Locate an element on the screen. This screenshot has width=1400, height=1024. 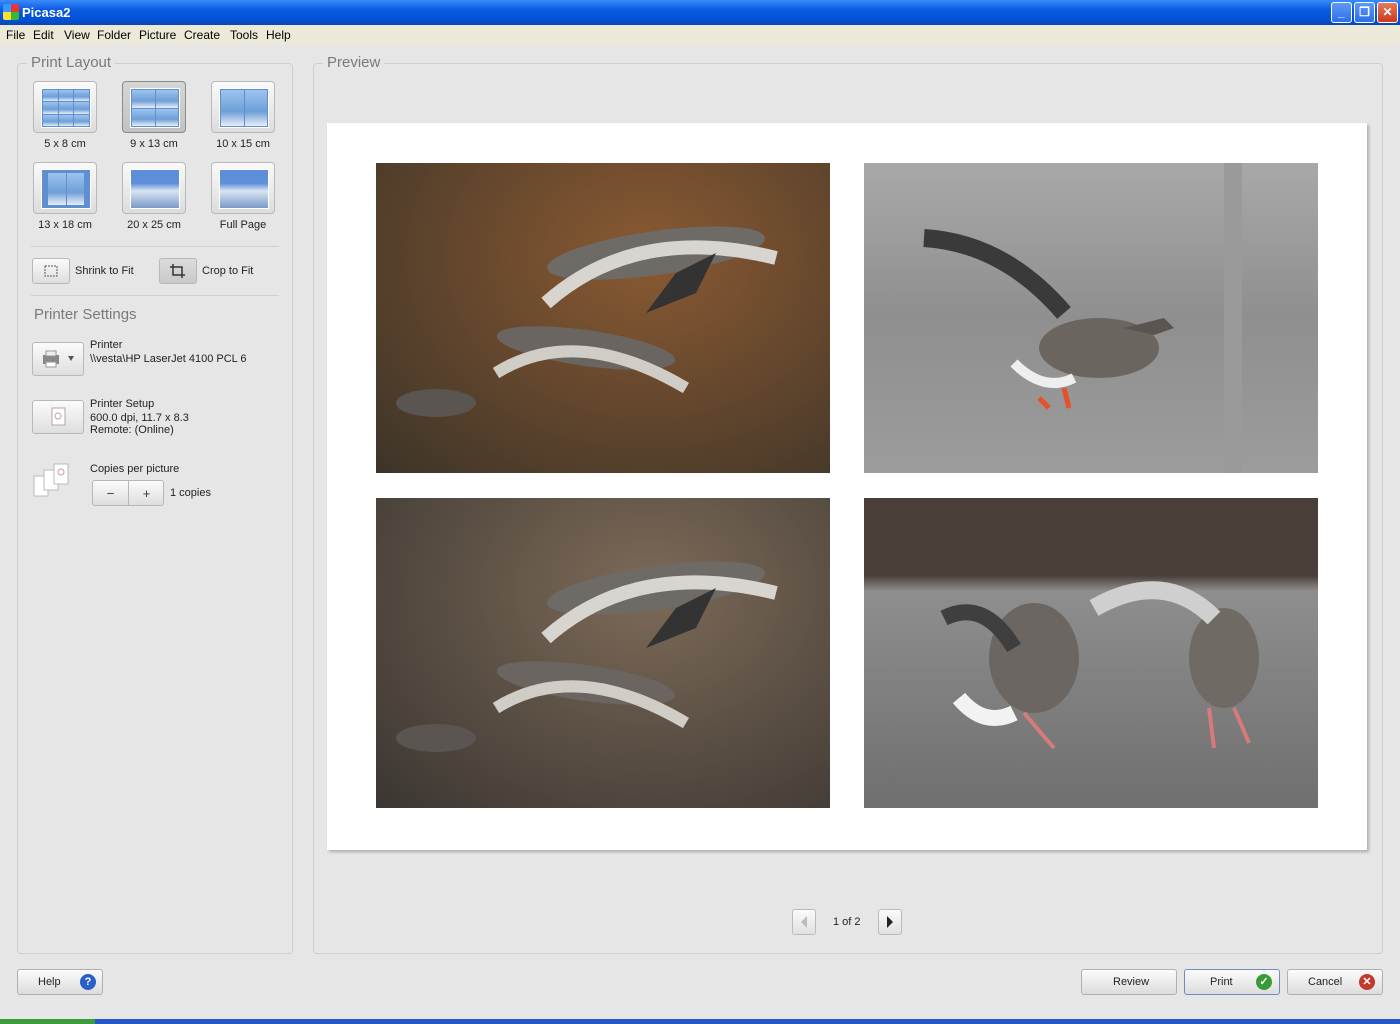
copies-stepper: − + is located at coordinates (128, 493).